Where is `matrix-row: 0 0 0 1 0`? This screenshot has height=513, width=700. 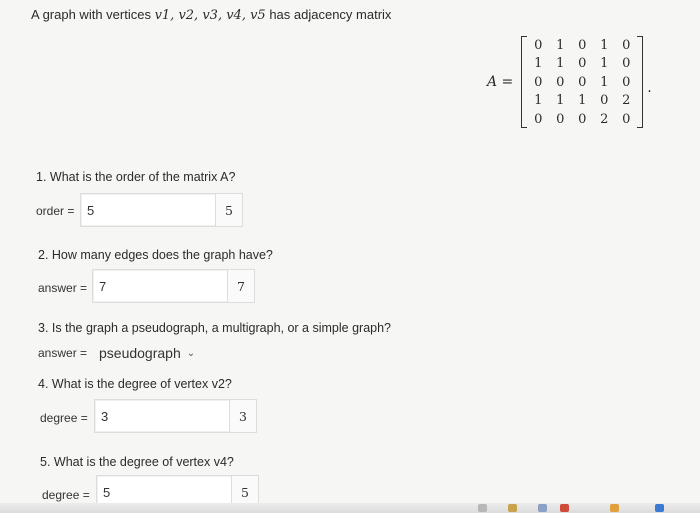
matrix-row: 0 0 0 1 0 is located at coordinates (582, 82).